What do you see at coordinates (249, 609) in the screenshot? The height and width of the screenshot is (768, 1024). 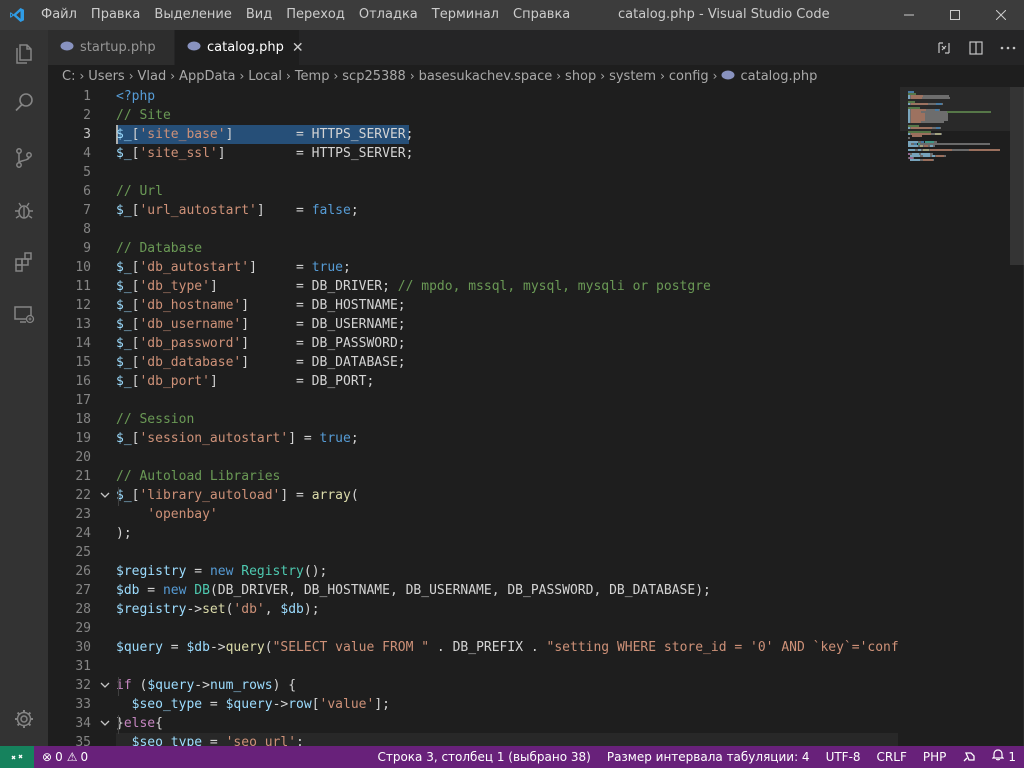 I see `code-token: 'db'` at bounding box center [249, 609].